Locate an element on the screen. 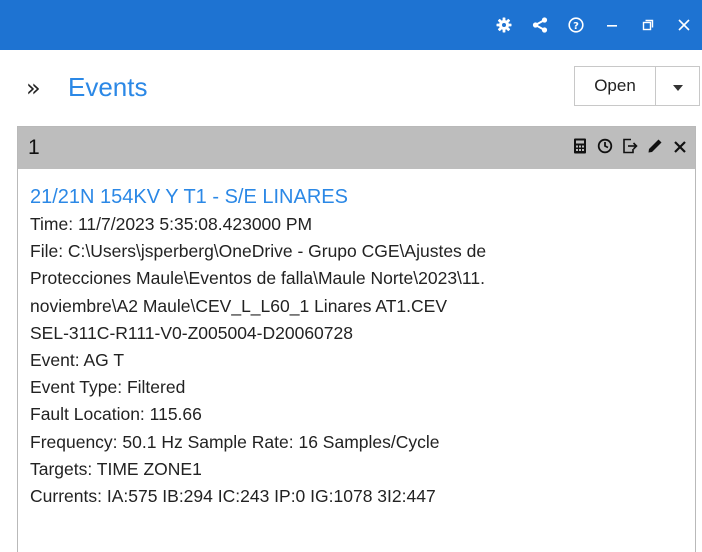 The image size is (702, 552). expand-pane-button: » is located at coordinates (33, 88).